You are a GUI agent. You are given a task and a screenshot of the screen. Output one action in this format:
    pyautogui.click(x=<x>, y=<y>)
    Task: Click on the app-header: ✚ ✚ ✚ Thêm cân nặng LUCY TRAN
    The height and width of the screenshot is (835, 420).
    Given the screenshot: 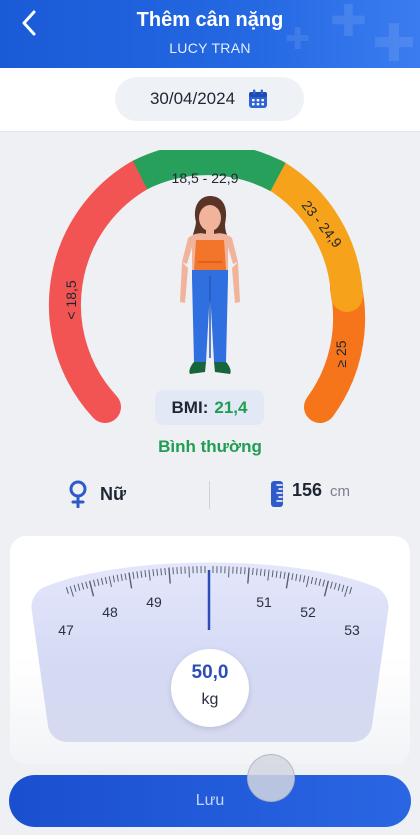 What is the action you would take?
    pyautogui.click(x=210, y=34)
    